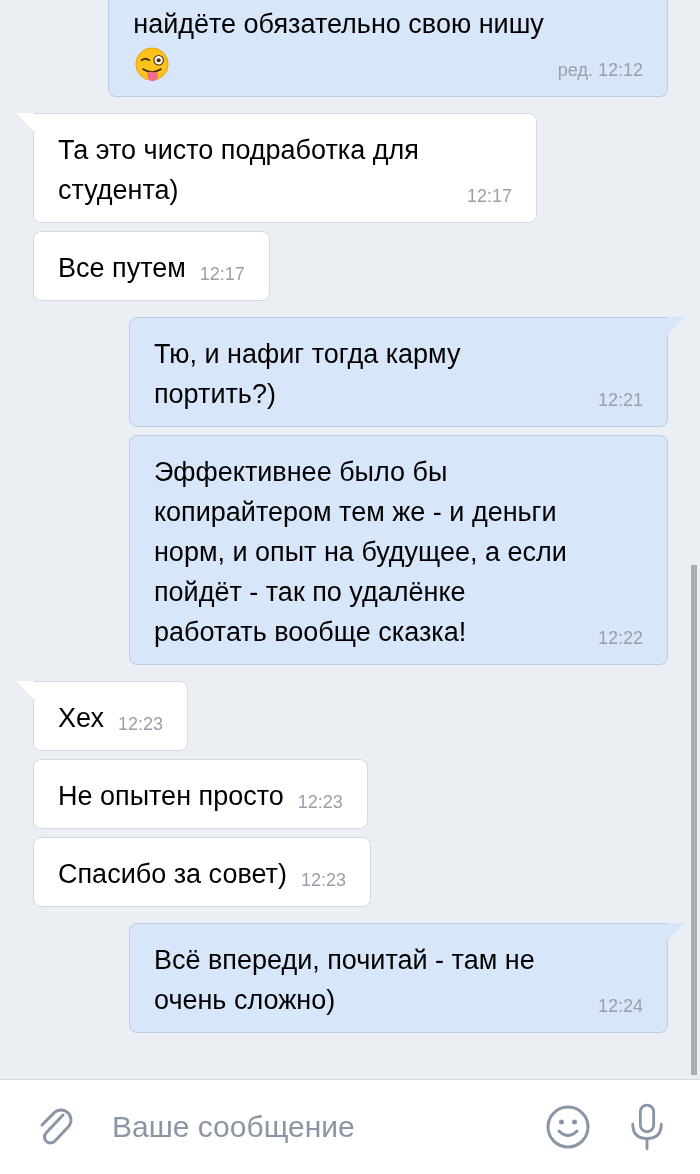 The height and width of the screenshot is (1174, 700). I want to click on smiley-icon, so click(568, 1127).